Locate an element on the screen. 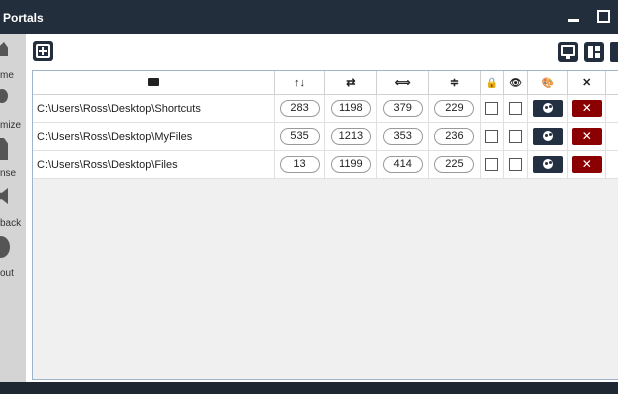 The height and width of the screenshot is (394, 618). lock-column-header: 🔒 is located at coordinates (492, 83).